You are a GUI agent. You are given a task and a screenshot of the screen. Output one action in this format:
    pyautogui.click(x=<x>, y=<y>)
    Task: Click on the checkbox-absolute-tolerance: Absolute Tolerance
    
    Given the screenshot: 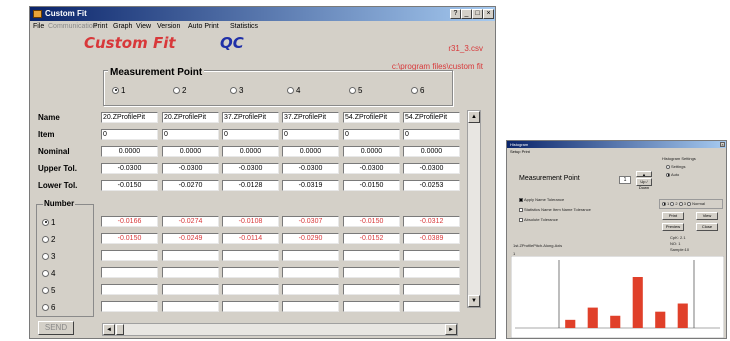 What is the action you would take?
    pyautogui.click(x=538, y=219)
    